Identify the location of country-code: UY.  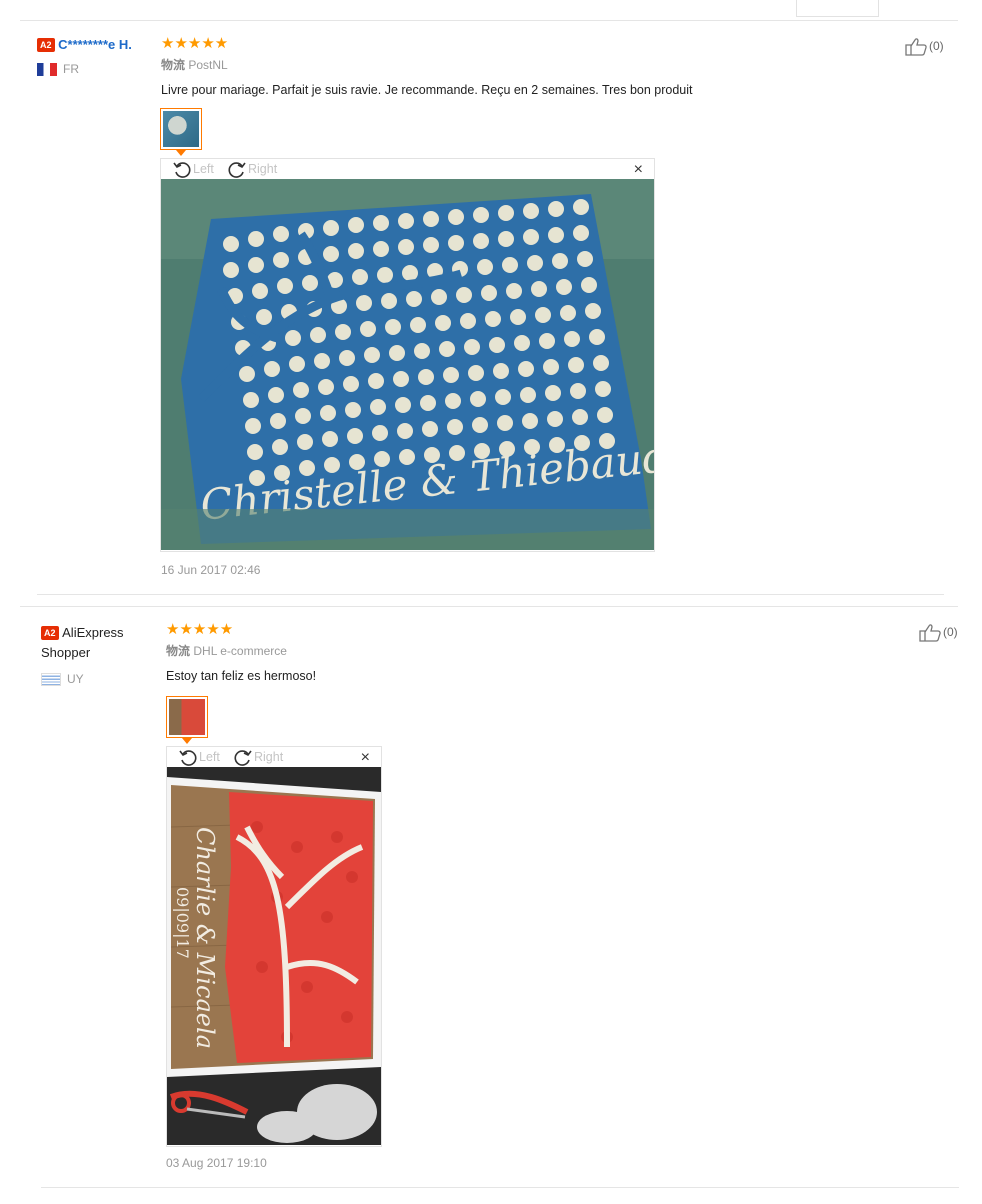
(75, 679).